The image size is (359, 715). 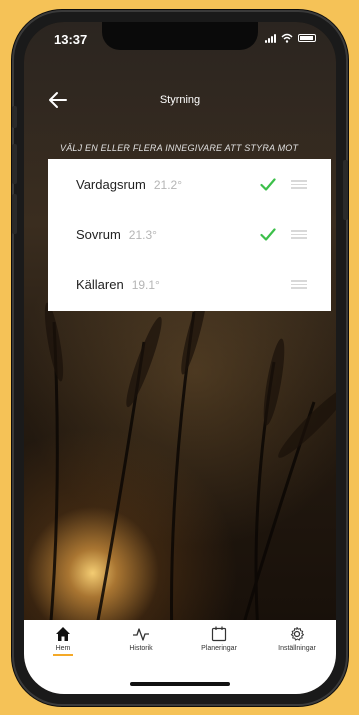 What do you see at coordinates (14, 214) in the screenshot?
I see `volume-down-button` at bounding box center [14, 214].